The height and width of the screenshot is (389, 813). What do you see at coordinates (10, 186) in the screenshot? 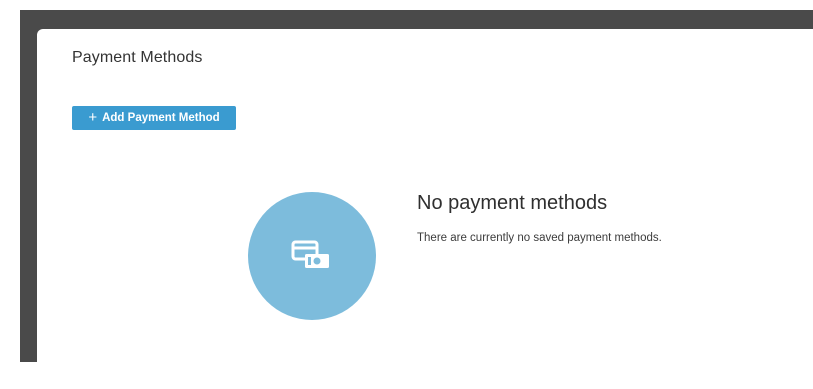
I see `left-gutter` at bounding box center [10, 186].